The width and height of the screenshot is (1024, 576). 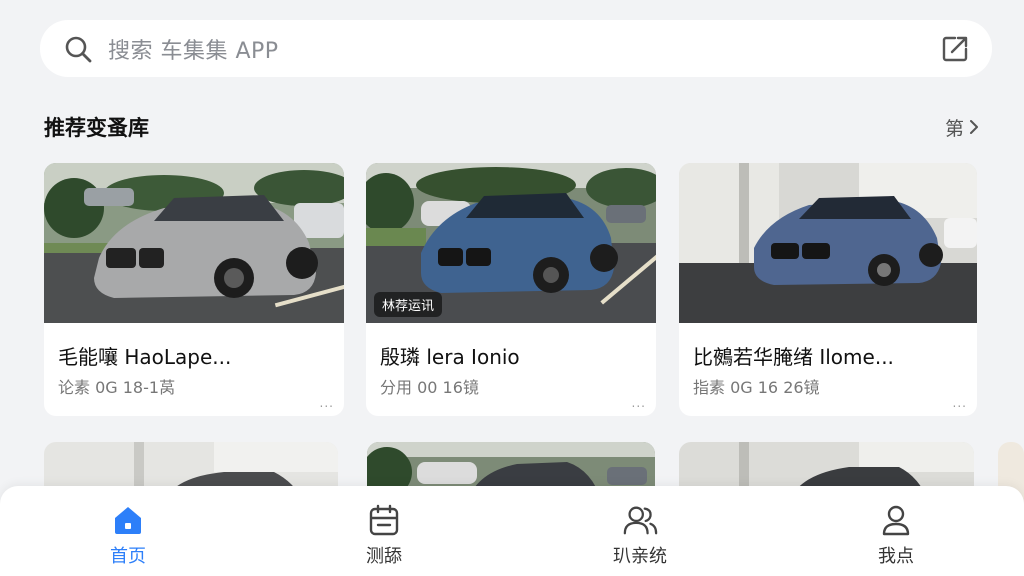 I want to click on user-icon, so click(x=896, y=520).